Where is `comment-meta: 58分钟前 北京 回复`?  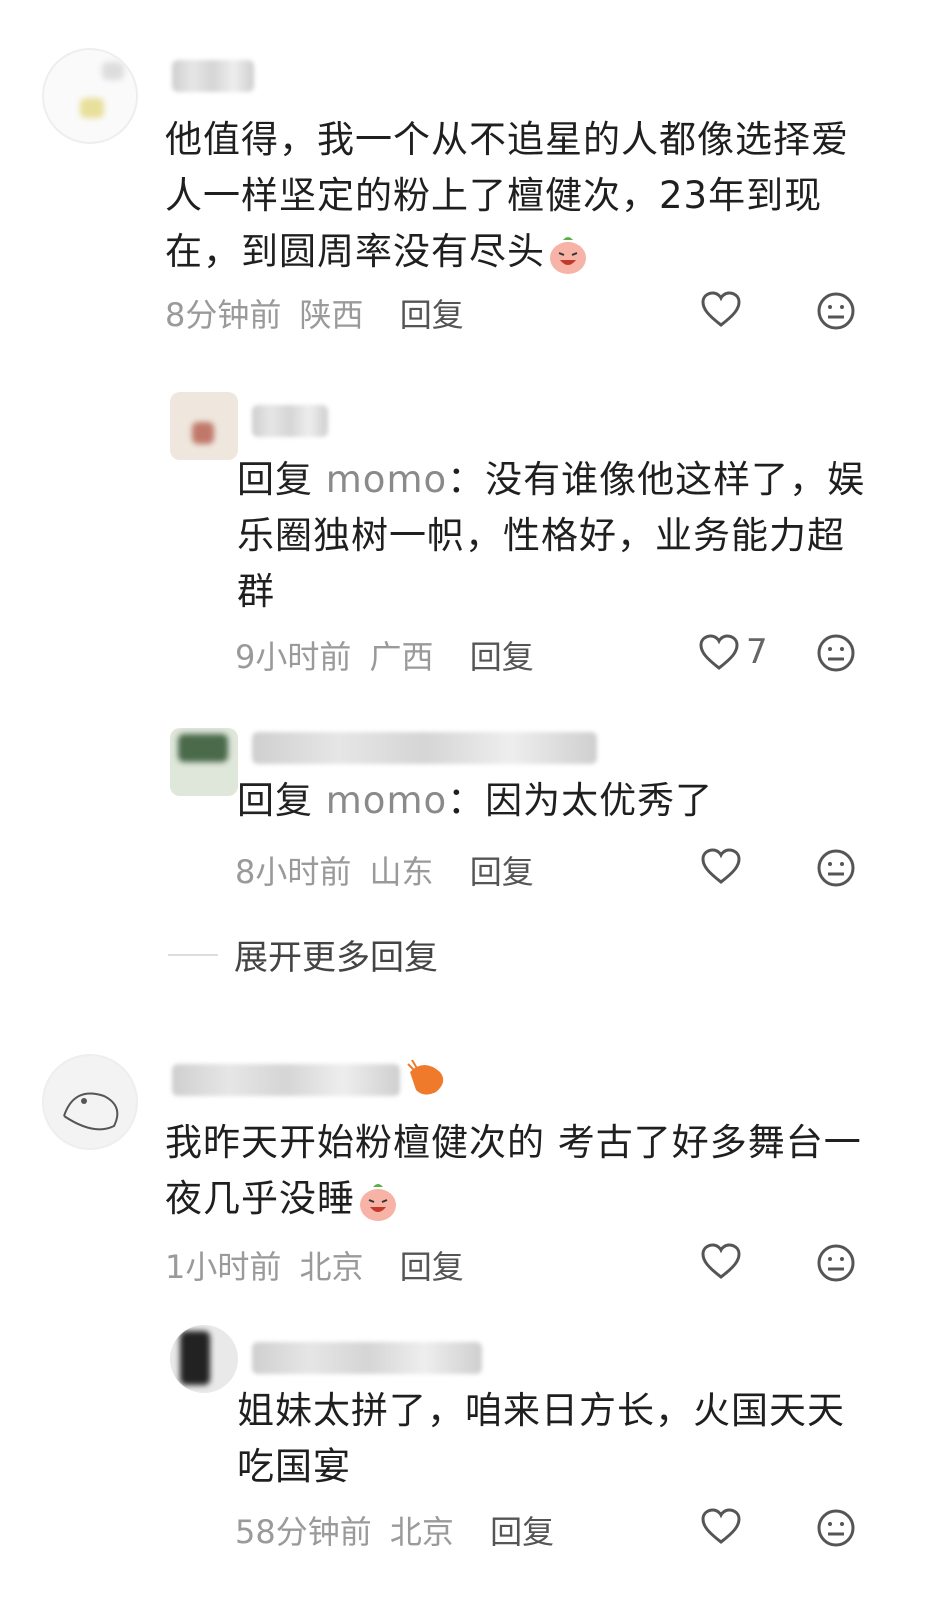
comment-meta: 58分钟前 北京 回复 is located at coordinates (394, 1530).